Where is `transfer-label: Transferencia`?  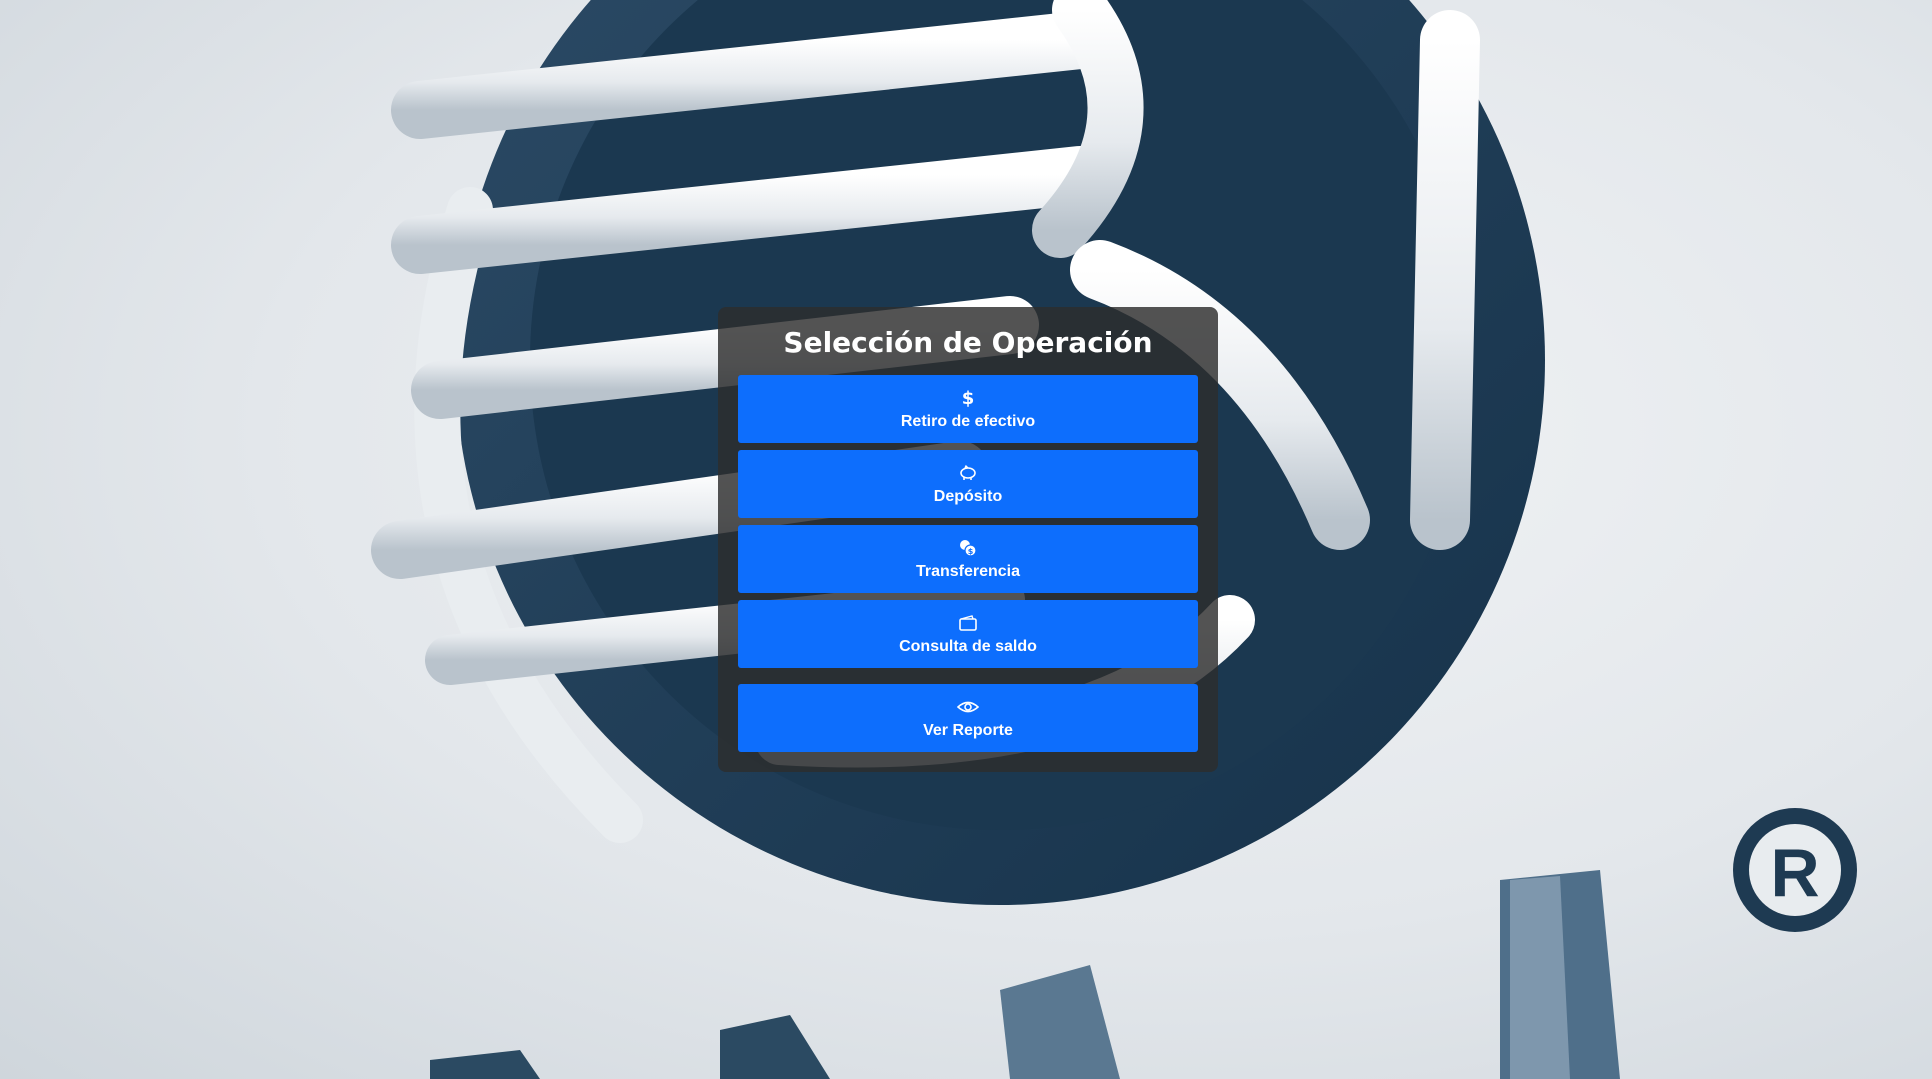 transfer-label: Transferencia is located at coordinates (968, 571).